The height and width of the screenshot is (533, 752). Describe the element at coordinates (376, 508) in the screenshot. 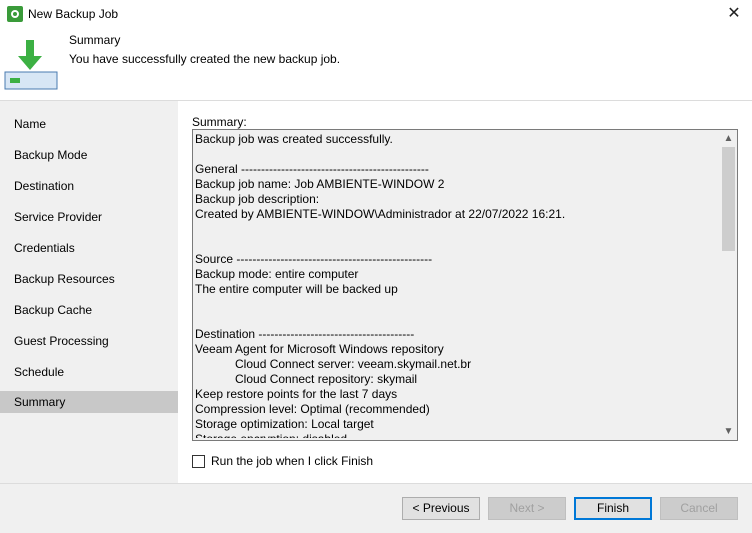

I see `wizard-footer: < Previous Next > Finish Cancel` at that location.